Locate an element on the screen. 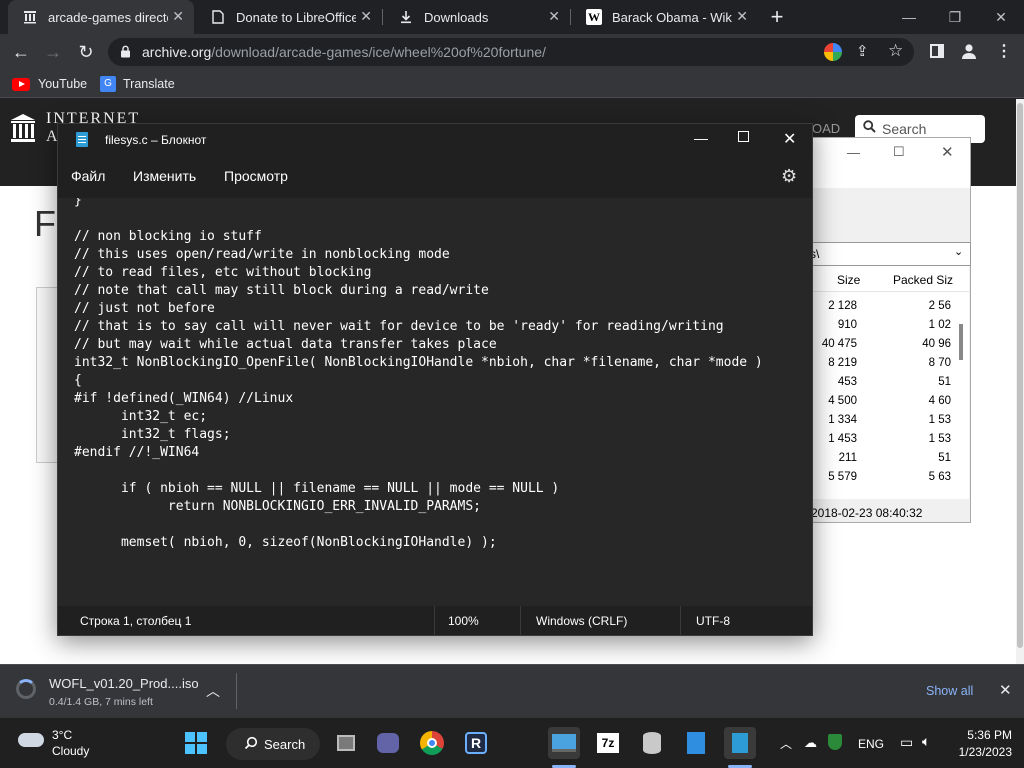 This screenshot has height=768, width=1024. weather-widget: 3°C Cloudy is located at coordinates (94, 744).